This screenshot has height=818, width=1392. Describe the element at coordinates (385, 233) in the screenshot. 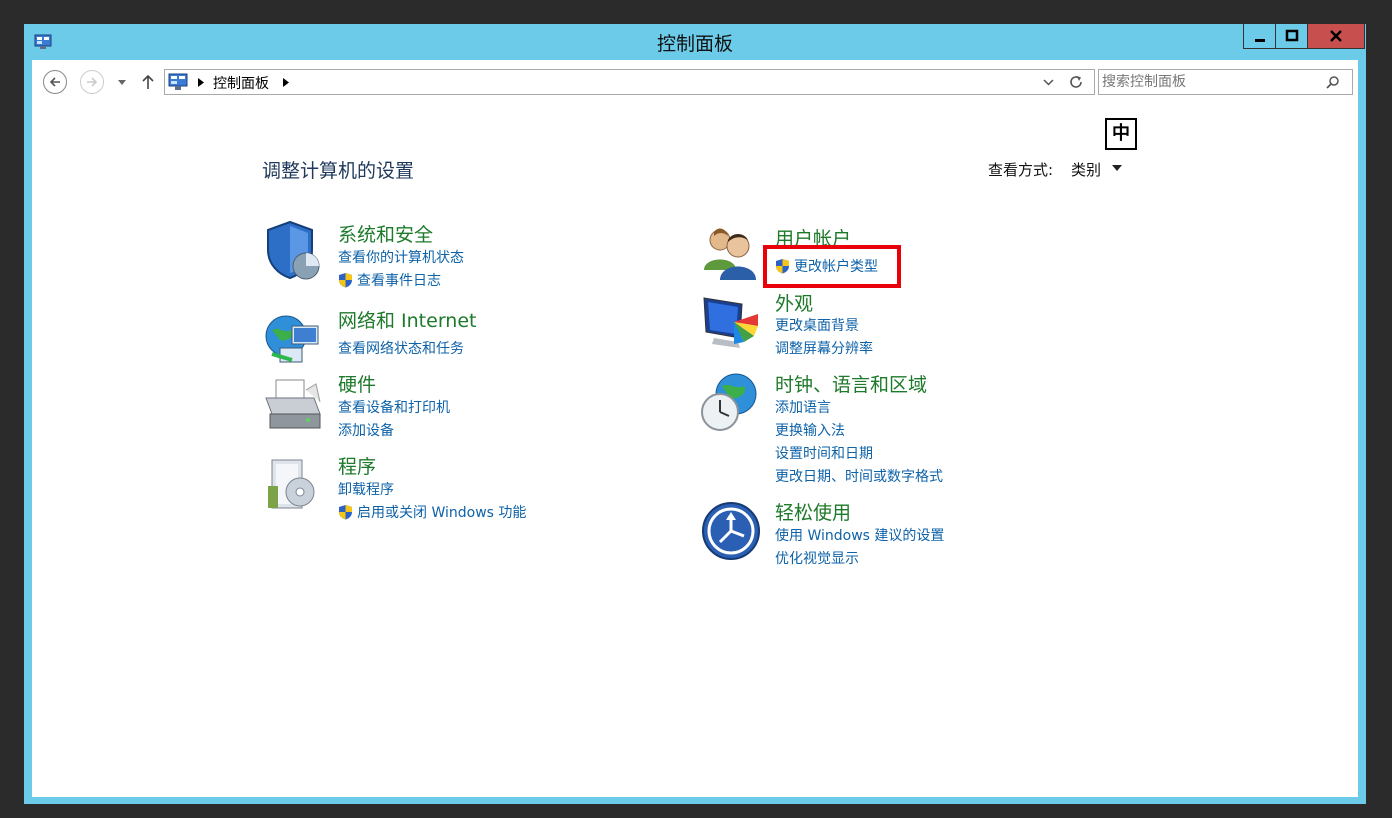

I see `system-security-title: 系统和安全` at that location.